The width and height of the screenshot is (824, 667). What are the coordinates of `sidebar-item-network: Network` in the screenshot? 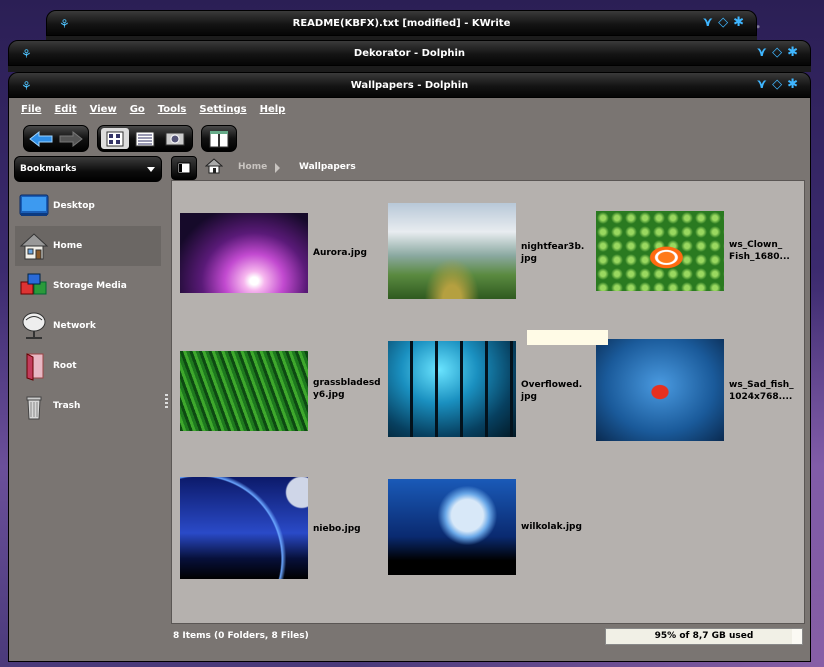 It's located at (88, 326).